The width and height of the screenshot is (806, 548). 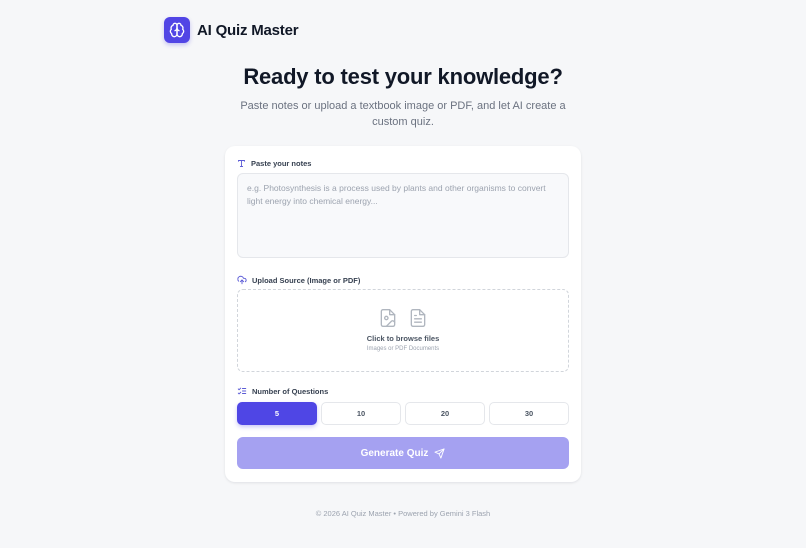 What do you see at coordinates (403, 413) in the screenshot?
I see `question-count-selector: 5 10 20 30` at bounding box center [403, 413].